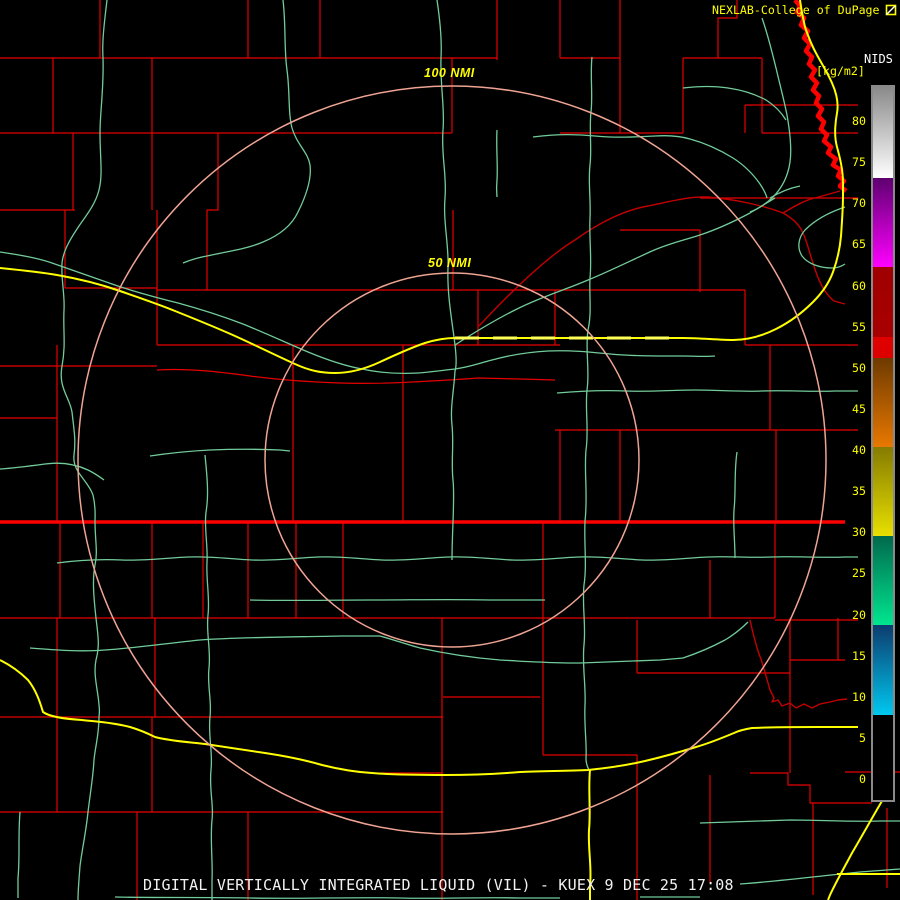 The height and width of the screenshot is (900, 900). I want to click on header-title-row: NEXLAB-College of DuPage, so click(804, 10).